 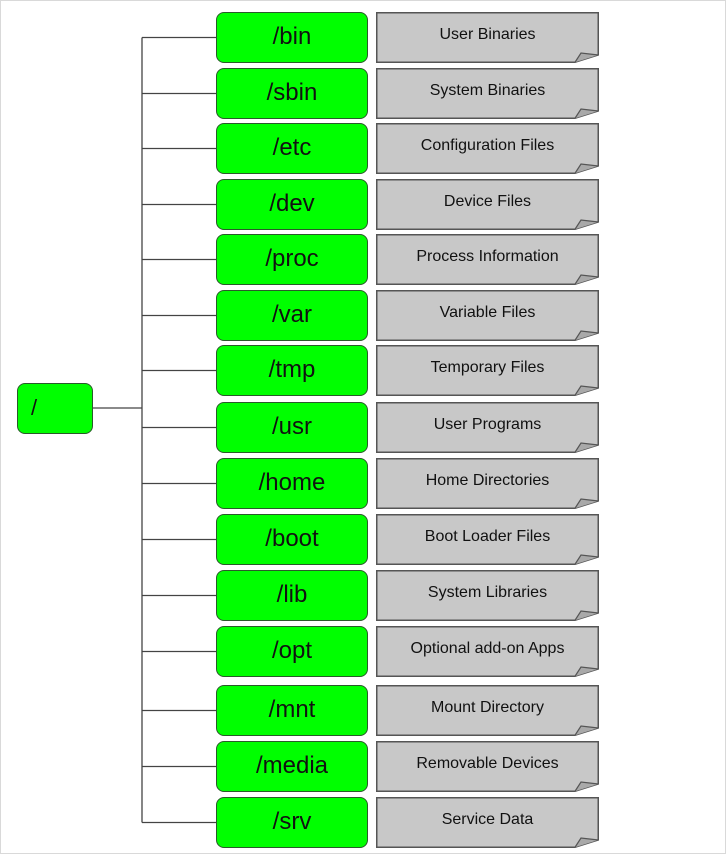 I want to click on description-label: Configuration Files, so click(x=487, y=145).